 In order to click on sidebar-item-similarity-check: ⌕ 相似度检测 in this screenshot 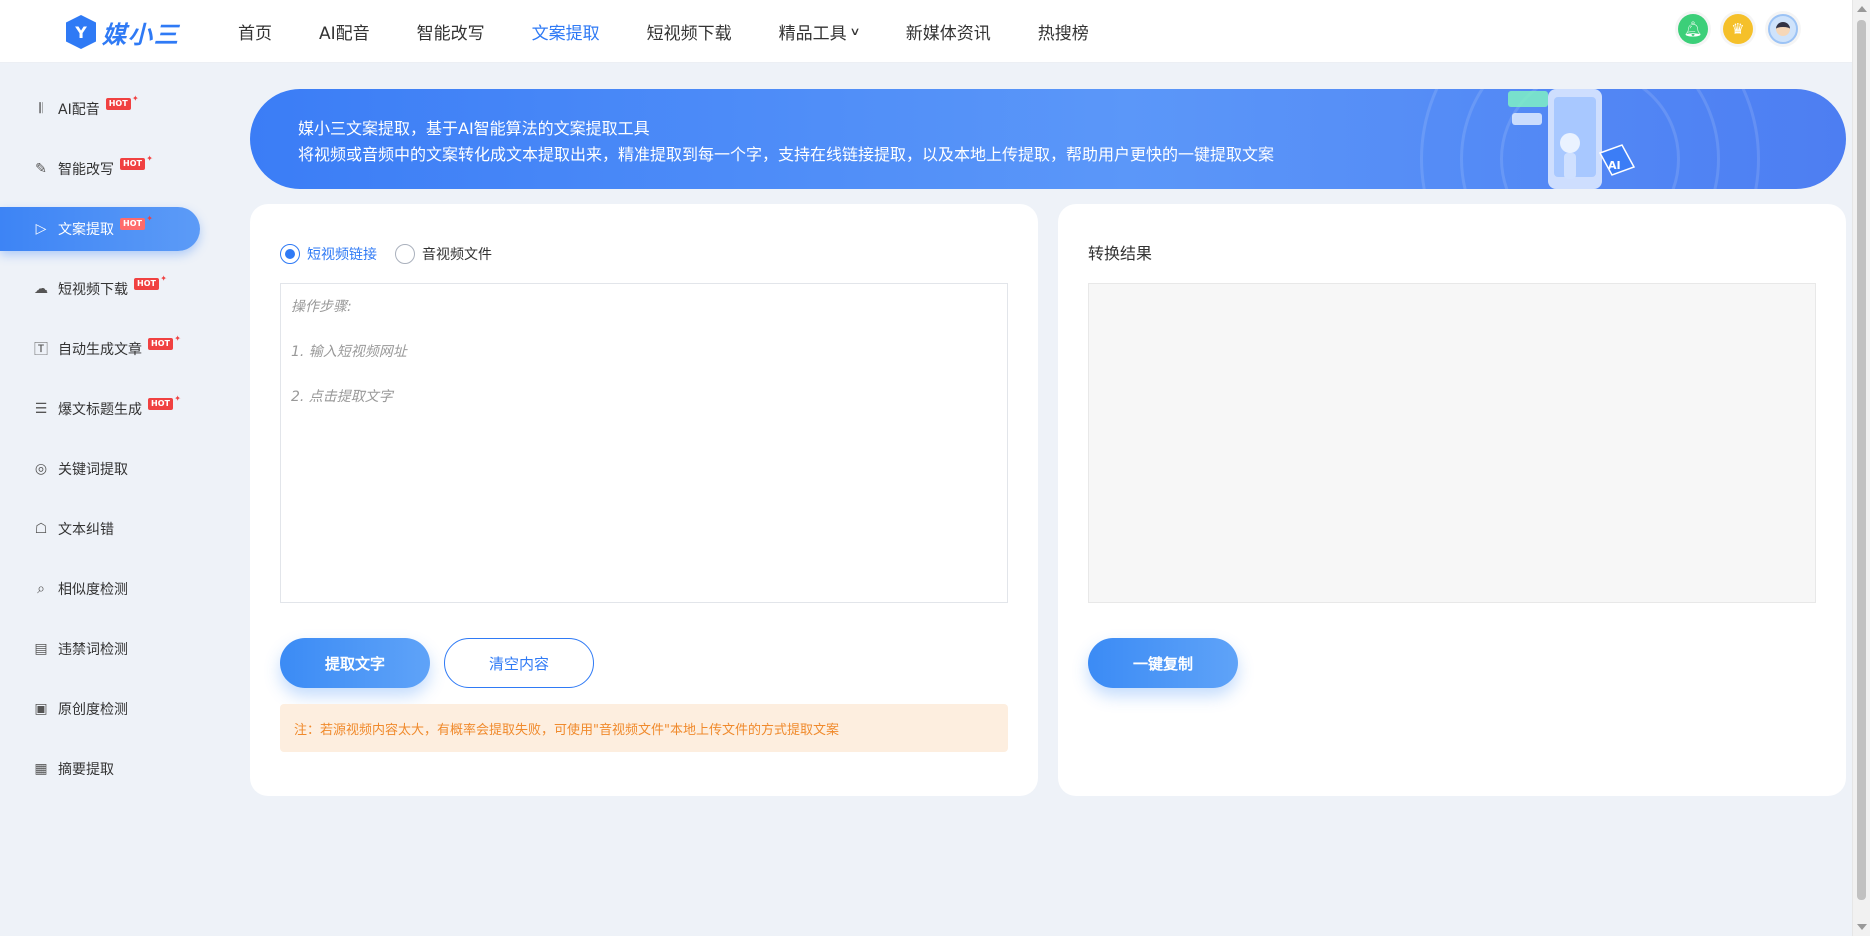, I will do `click(100, 589)`.